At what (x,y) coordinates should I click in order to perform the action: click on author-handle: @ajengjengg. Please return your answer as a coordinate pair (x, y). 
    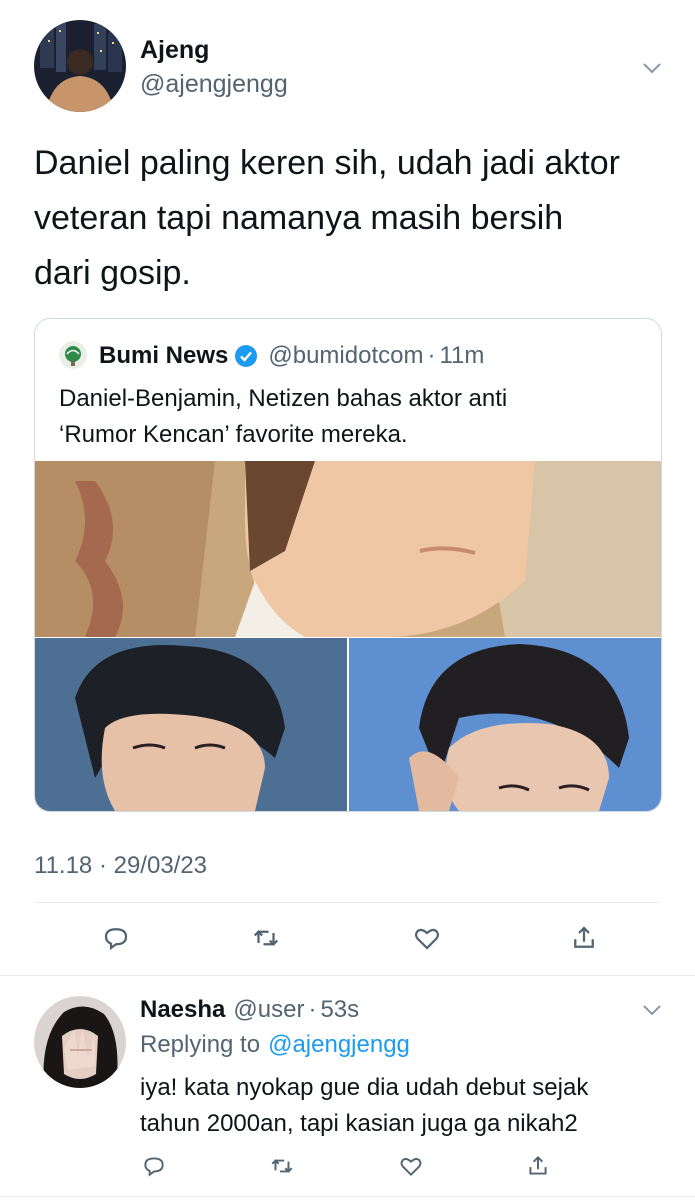
    Looking at the image, I should click on (214, 84).